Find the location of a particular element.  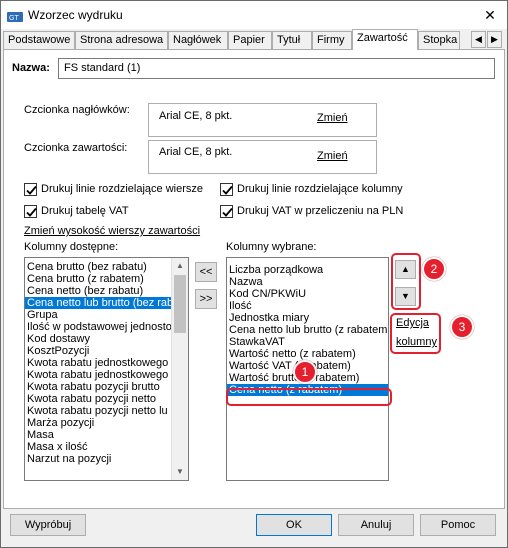

move-right-button: >> is located at coordinates (206, 299).